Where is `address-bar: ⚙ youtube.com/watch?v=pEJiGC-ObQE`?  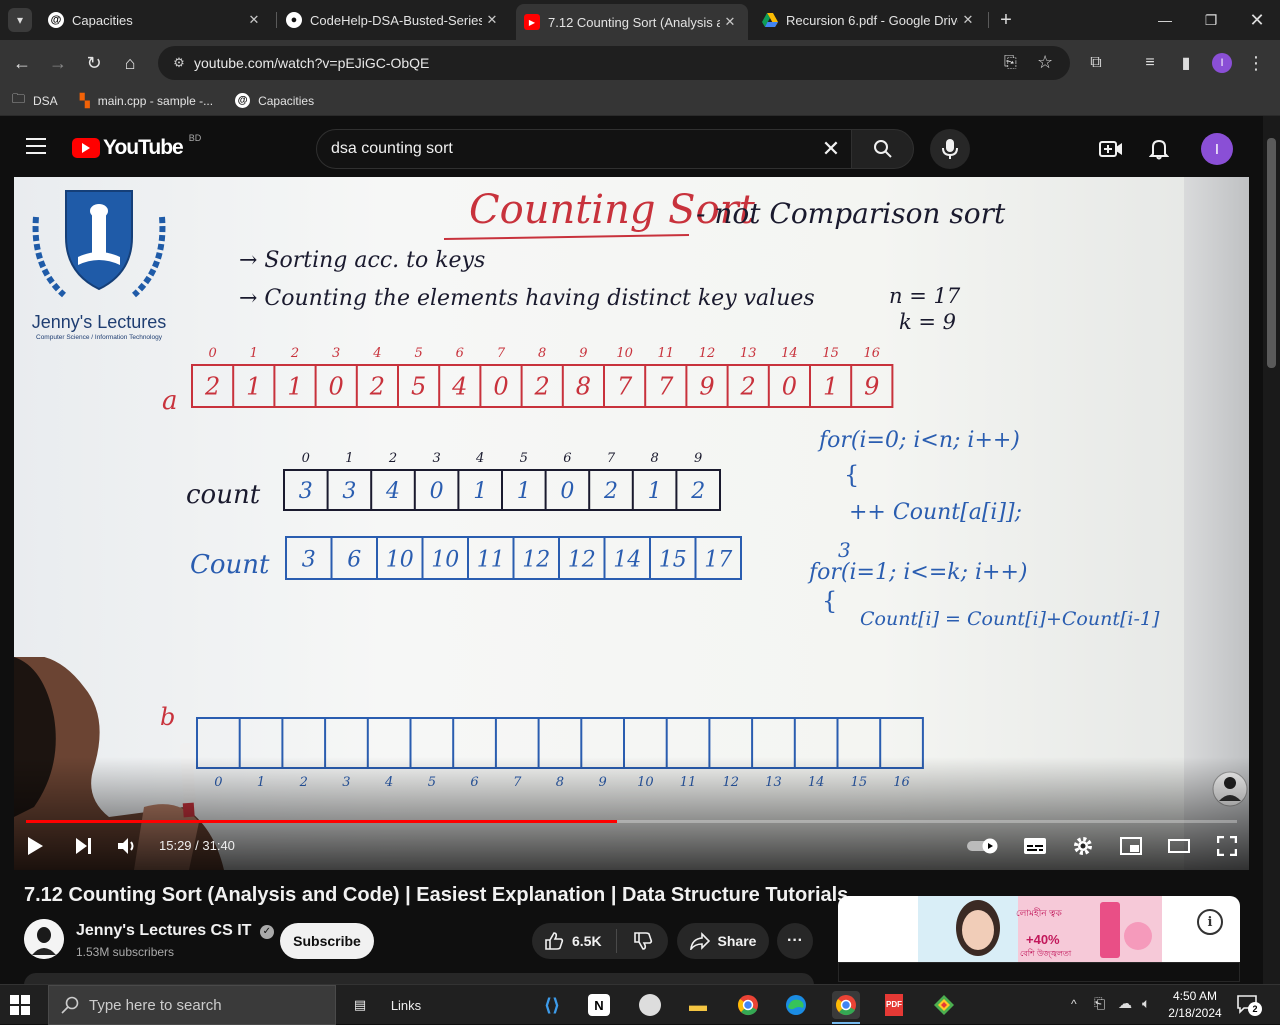
address-bar: ⚙ youtube.com/watch?v=pEJiGC-ObQE is located at coordinates (614, 63).